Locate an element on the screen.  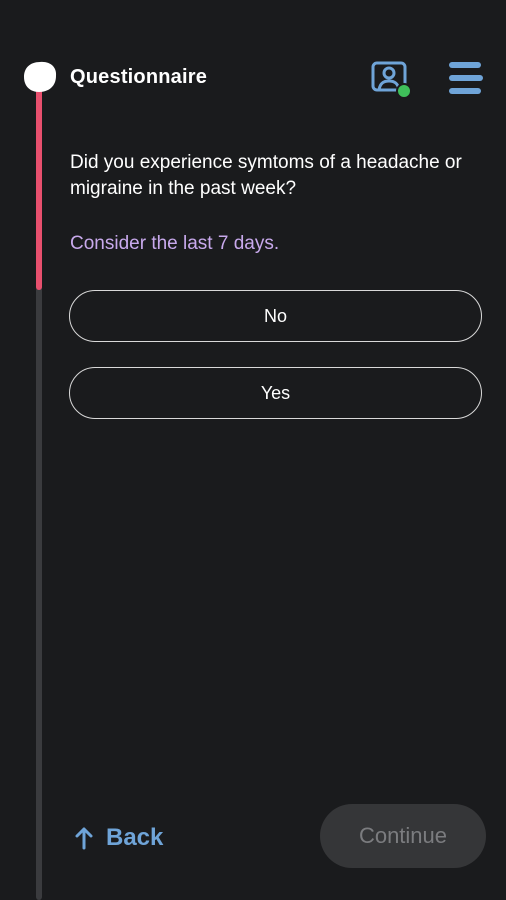
arrow-up-icon is located at coordinates (84, 838).